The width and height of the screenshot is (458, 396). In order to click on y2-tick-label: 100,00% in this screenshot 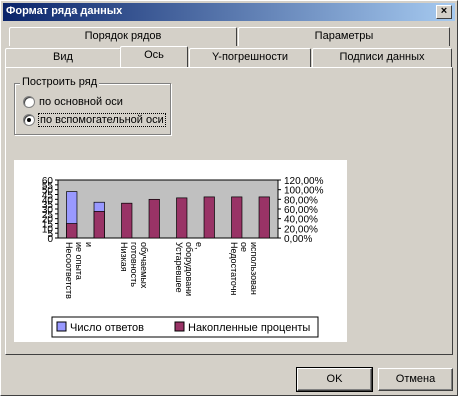, I will do `click(304, 191)`.